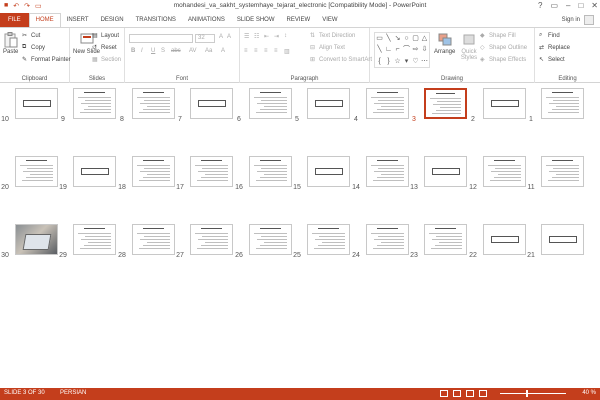 This screenshot has height=400, width=600. I want to click on underline-icon: U, so click(153, 51).